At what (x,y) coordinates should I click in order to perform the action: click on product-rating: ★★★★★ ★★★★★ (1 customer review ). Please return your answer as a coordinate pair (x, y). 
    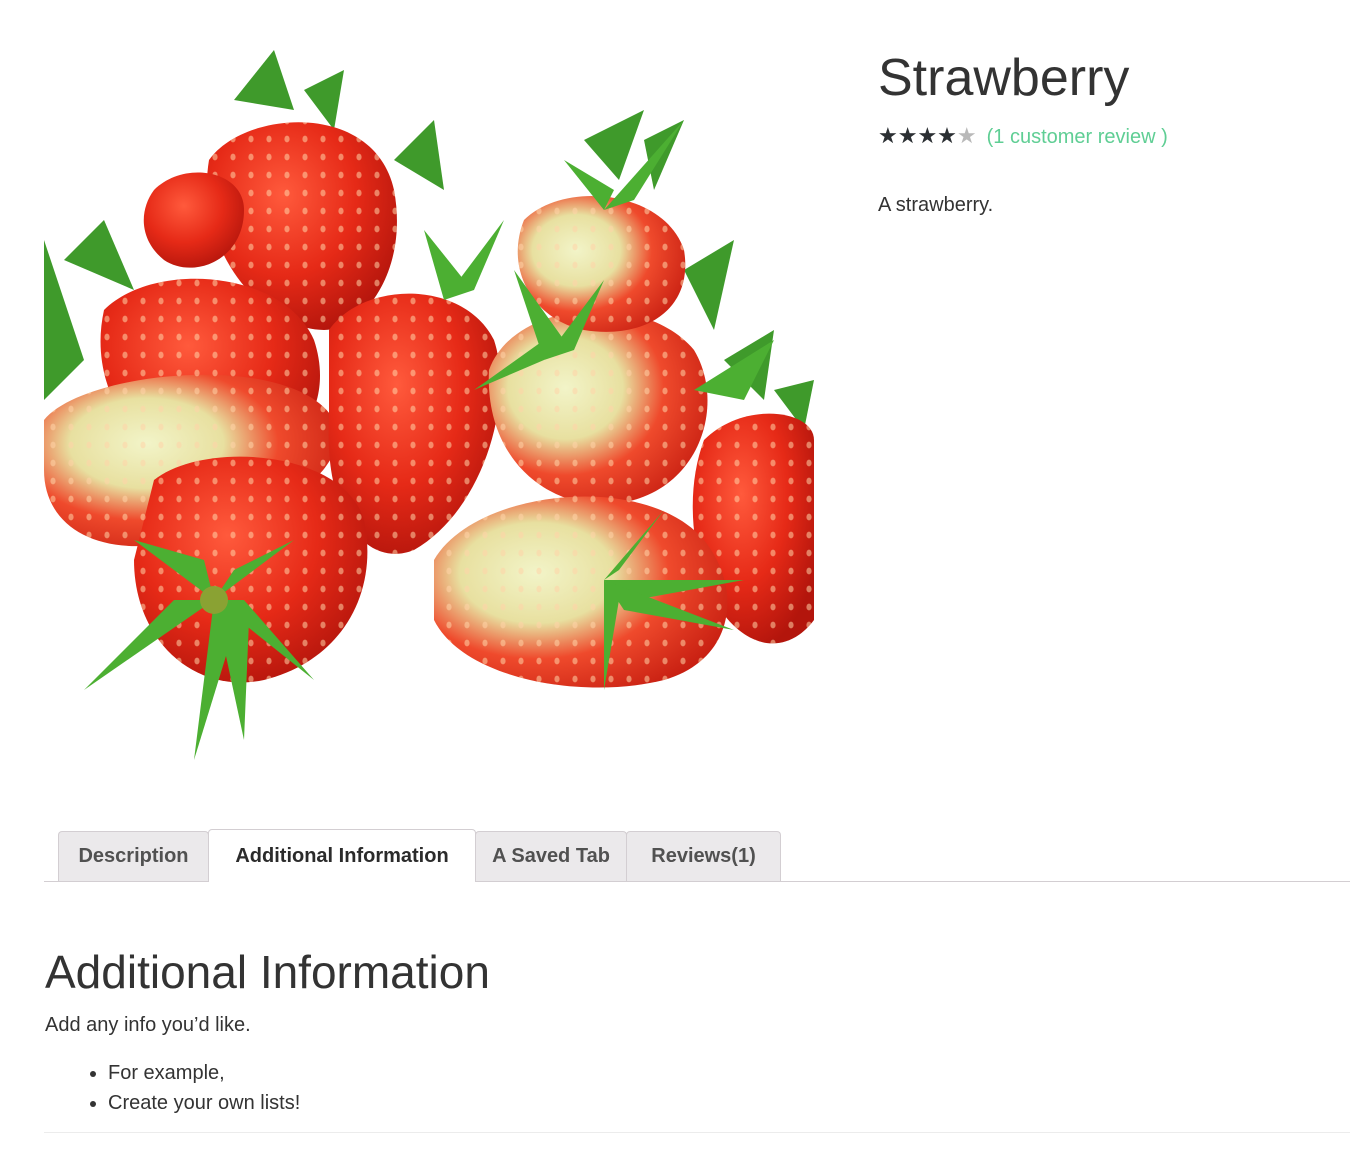
    Looking at the image, I should click on (1108, 137).